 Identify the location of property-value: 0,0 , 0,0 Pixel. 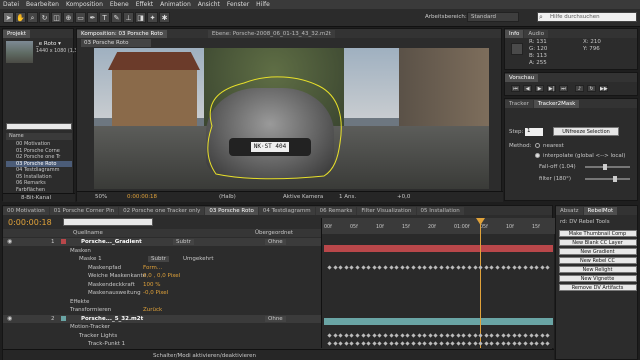
(161, 276).